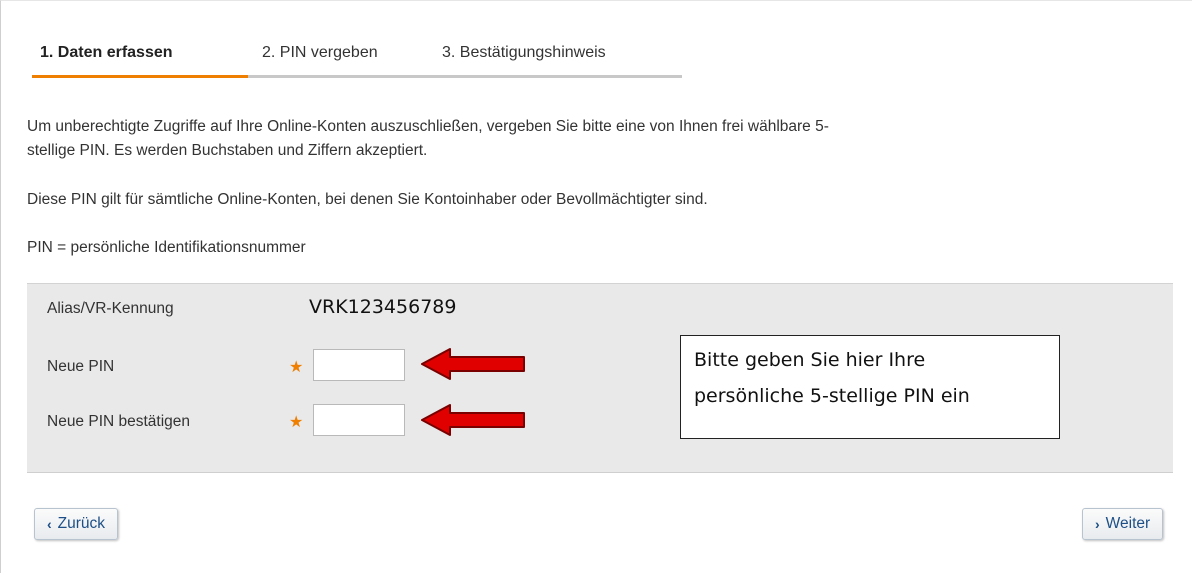  I want to click on confirm-pin-label: Neue PIN bestätigen, so click(119, 421).